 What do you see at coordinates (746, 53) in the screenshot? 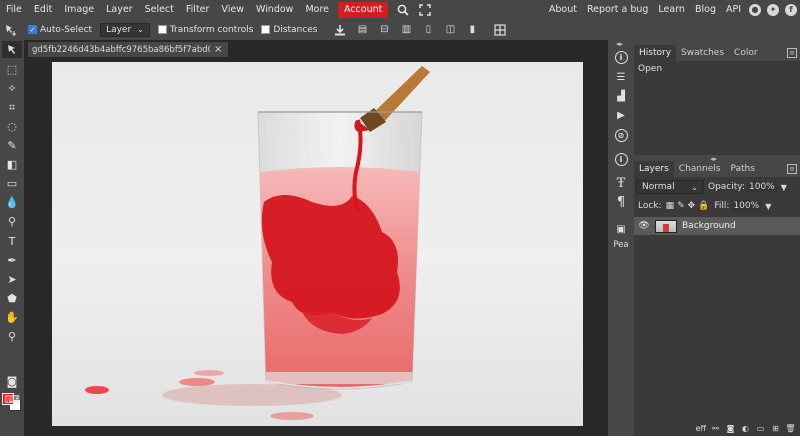
I see `tab-color: Color` at bounding box center [746, 53].